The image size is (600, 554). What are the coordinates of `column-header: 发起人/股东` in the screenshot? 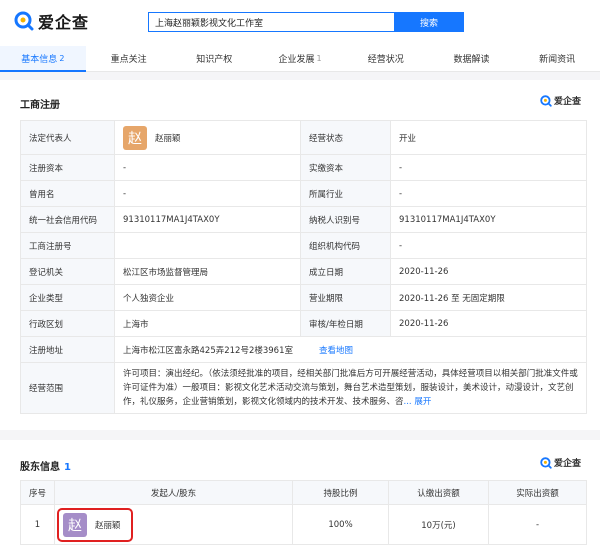 It's located at (173, 492).